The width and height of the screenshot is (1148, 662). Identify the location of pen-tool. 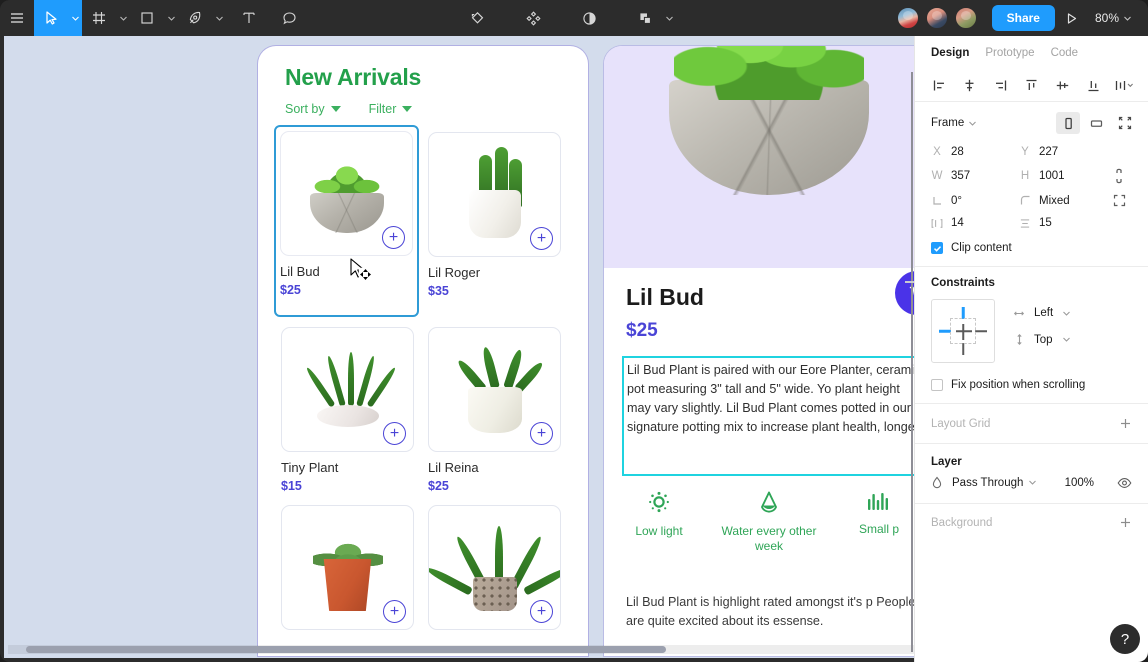
(202, 18).